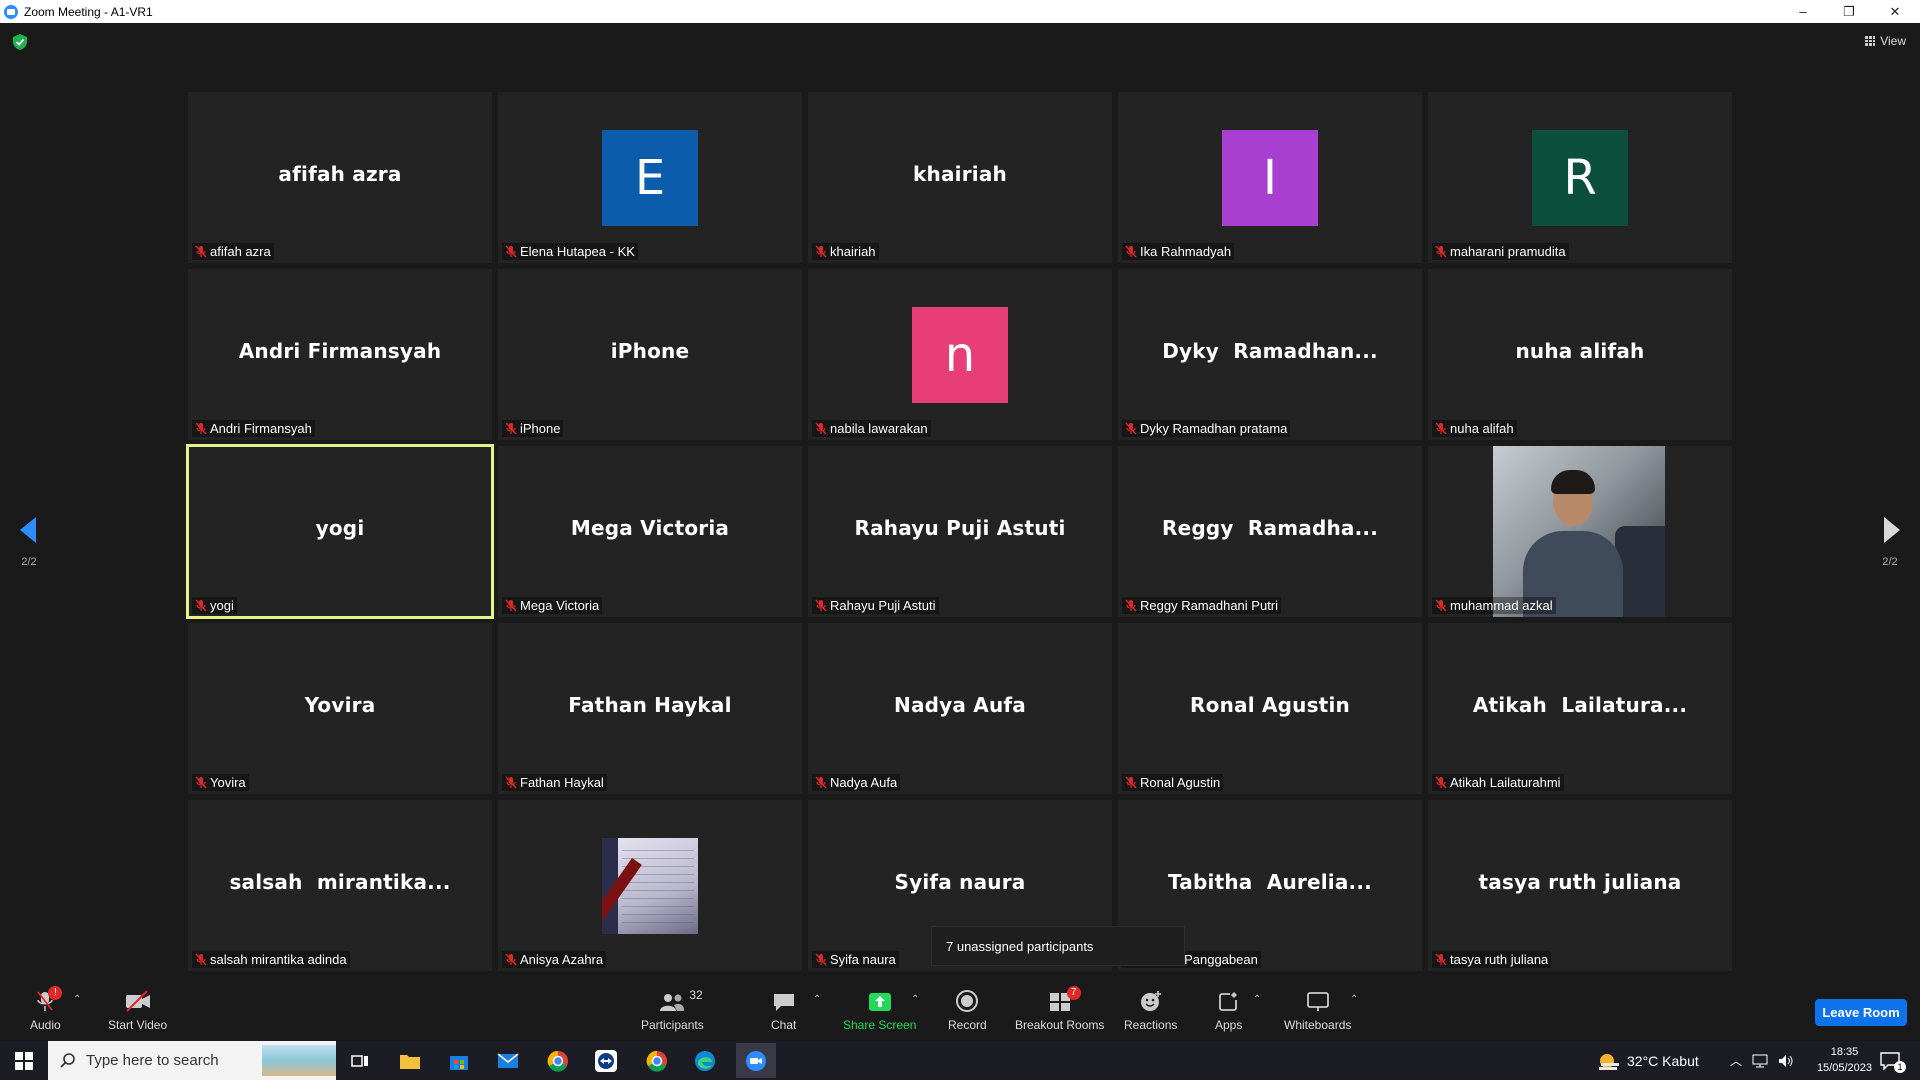 The image size is (1920, 1080). Describe the element at coordinates (1317, 1011) in the screenshot. I see `whiteboards-button: Whiteboards` at that location.